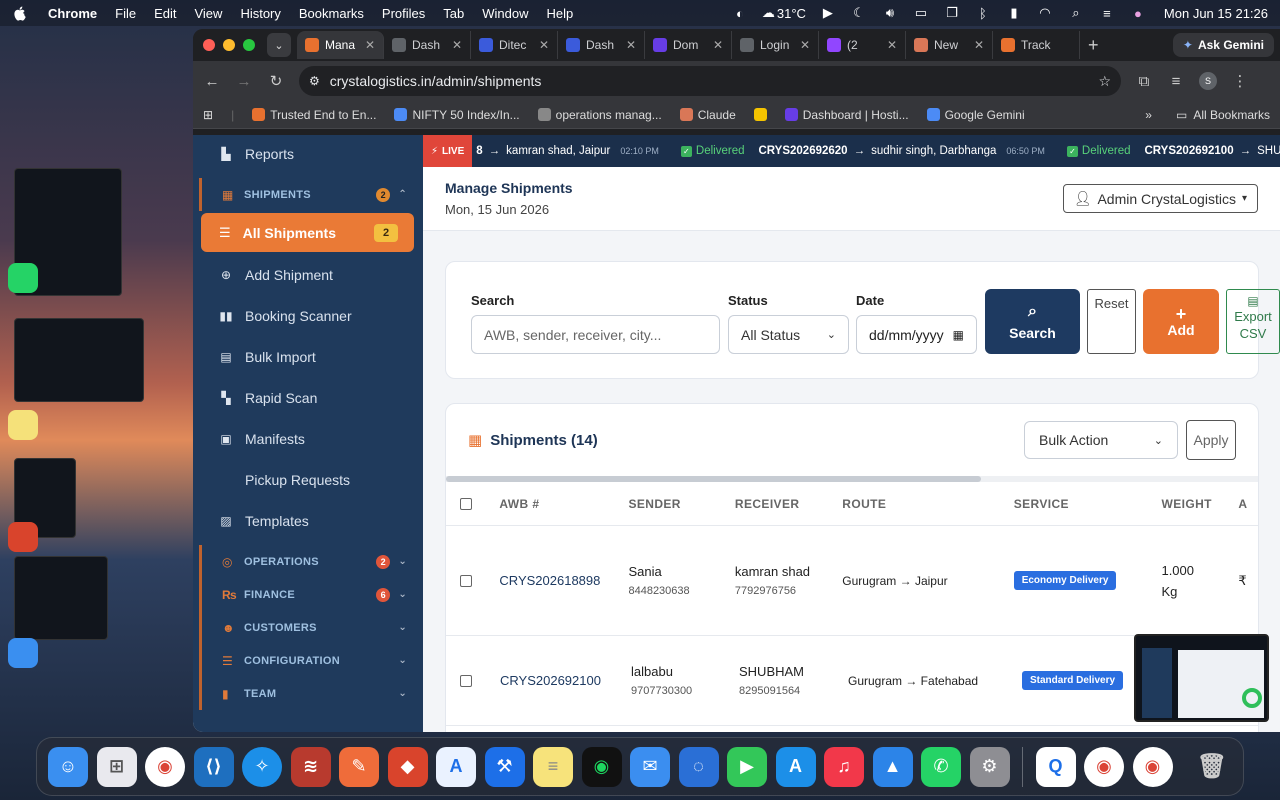  I want to click on bulk-action-select: Bulk Action ⌄, so click(1101, 440).